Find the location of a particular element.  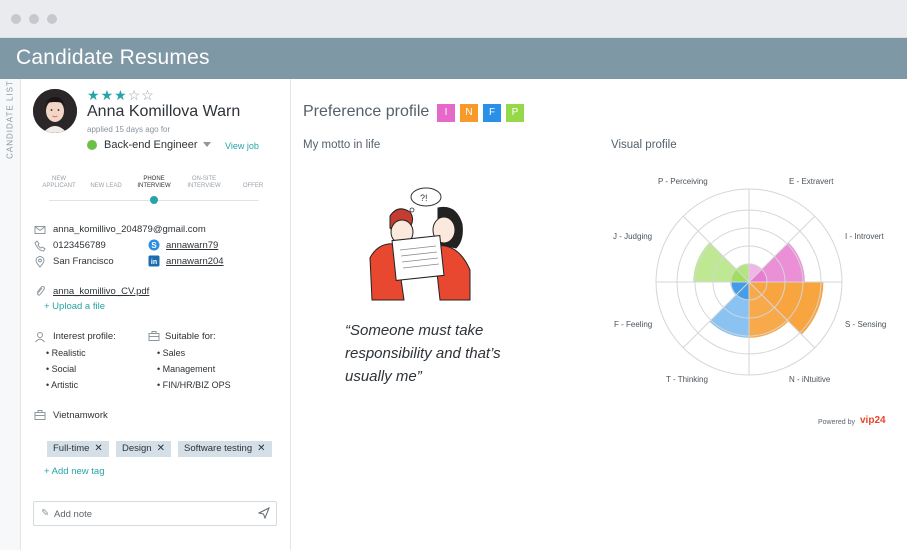

mail-icon is located at coordinates (40, 230).